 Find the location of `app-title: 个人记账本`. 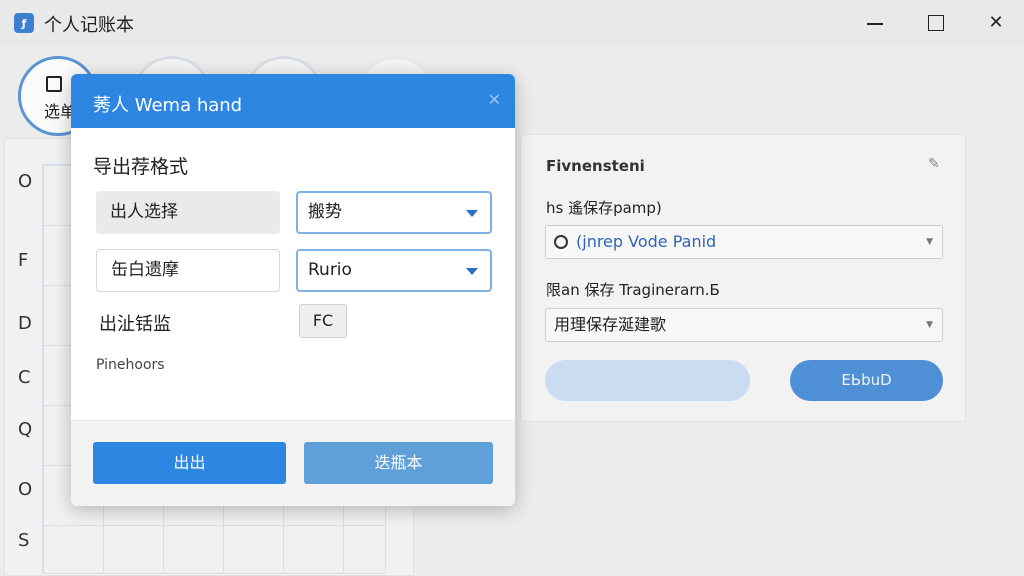

app-title: 个人记账本 is located at coordinates (89, 25).